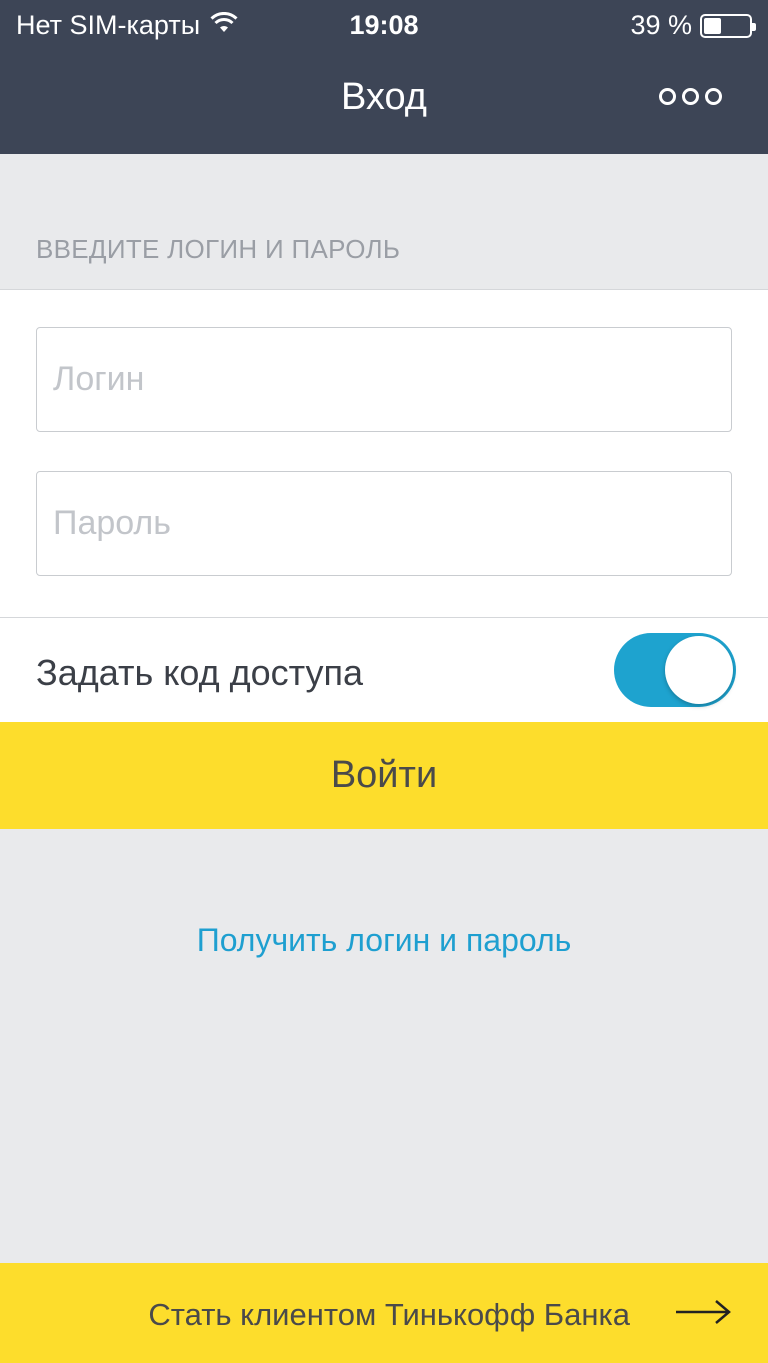 The image size is (768, 1363). I want to click on login-input, so click(384, 379).